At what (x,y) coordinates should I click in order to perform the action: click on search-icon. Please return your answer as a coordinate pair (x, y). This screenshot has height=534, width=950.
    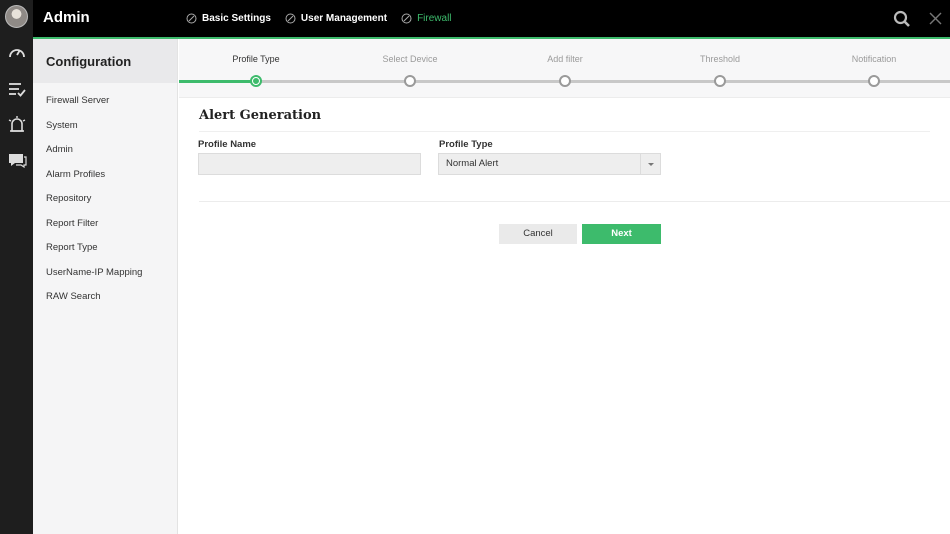
    Looking at the image, I should click on (902, 19).